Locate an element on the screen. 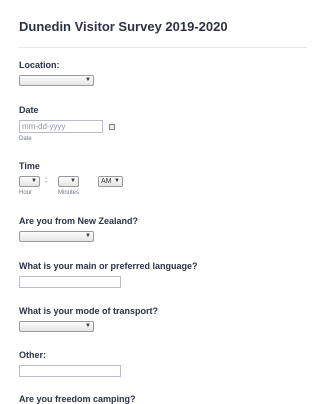  minutes-sublabel: Minutes is located at coordinates (69, 193).